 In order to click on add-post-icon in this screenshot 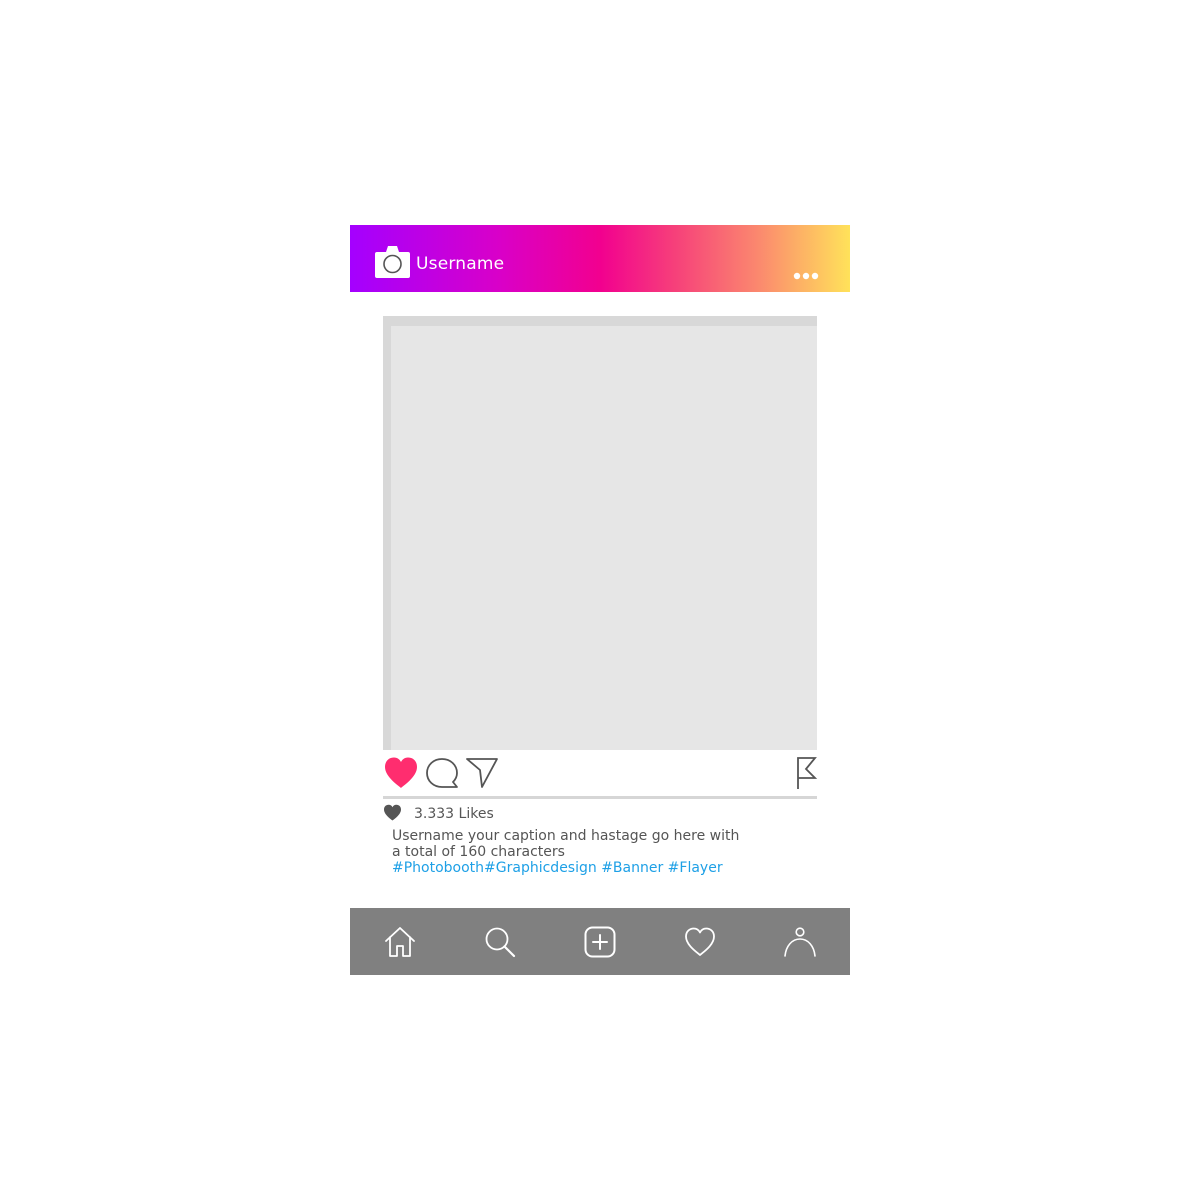, I will do `click(600, 942)`.